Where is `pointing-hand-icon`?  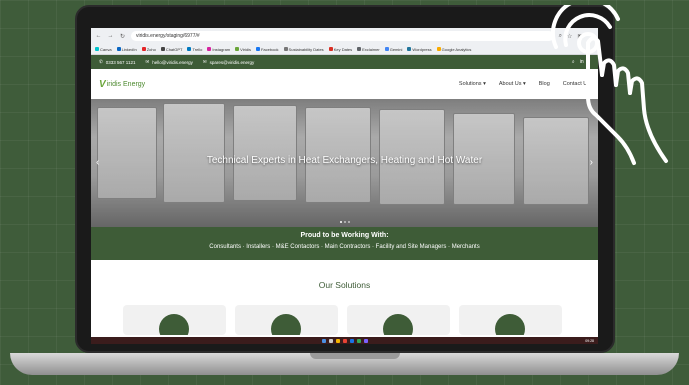
pointing-hand-icon is located at coordinates (609, 85).